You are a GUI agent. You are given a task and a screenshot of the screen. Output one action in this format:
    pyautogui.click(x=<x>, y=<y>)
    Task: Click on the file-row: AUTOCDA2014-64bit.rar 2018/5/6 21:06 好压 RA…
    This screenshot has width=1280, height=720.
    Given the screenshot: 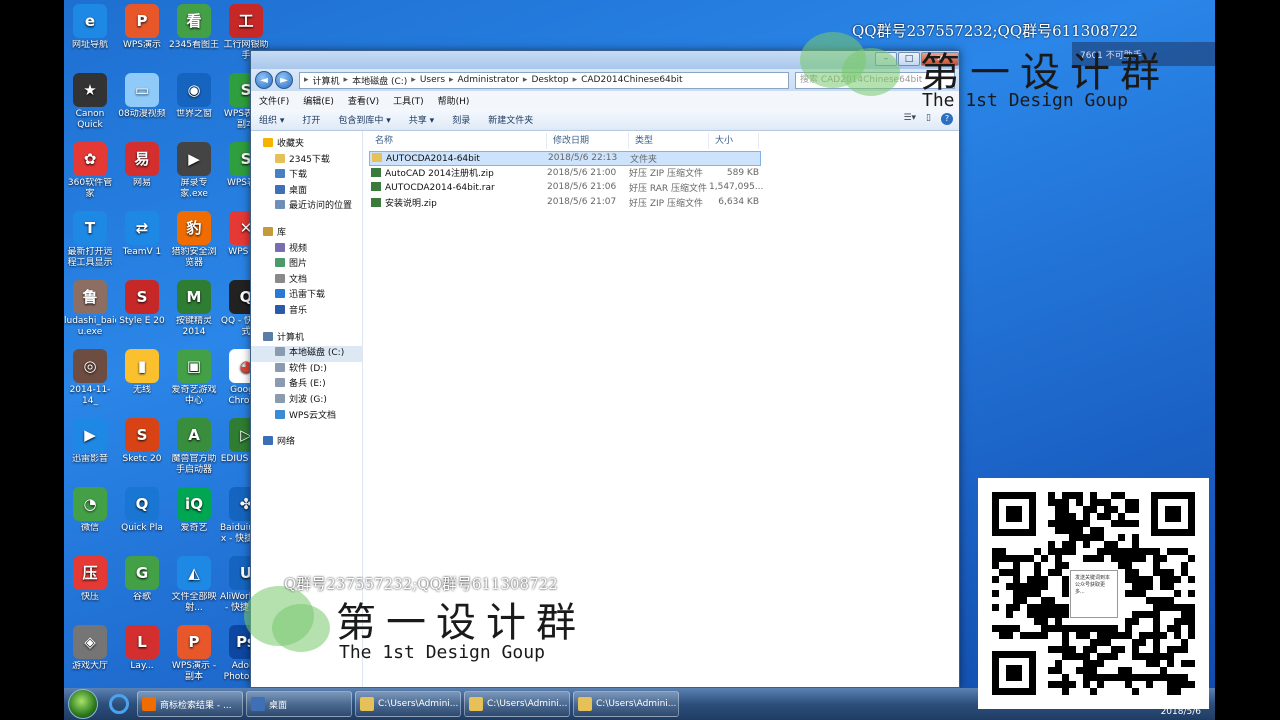 What is the action you would take?
    pyautogui.click(x=664, y=187)
    